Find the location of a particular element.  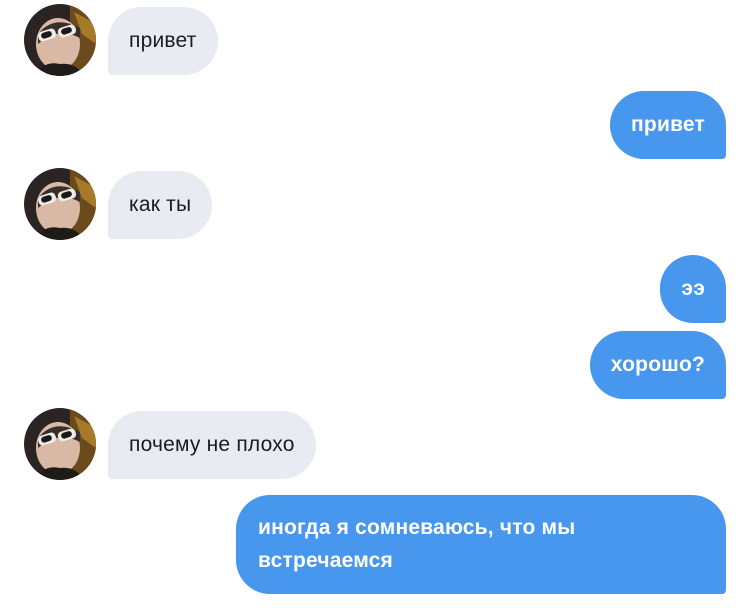

outgoing-message: хорошо? is located at coordinates (657, 365).